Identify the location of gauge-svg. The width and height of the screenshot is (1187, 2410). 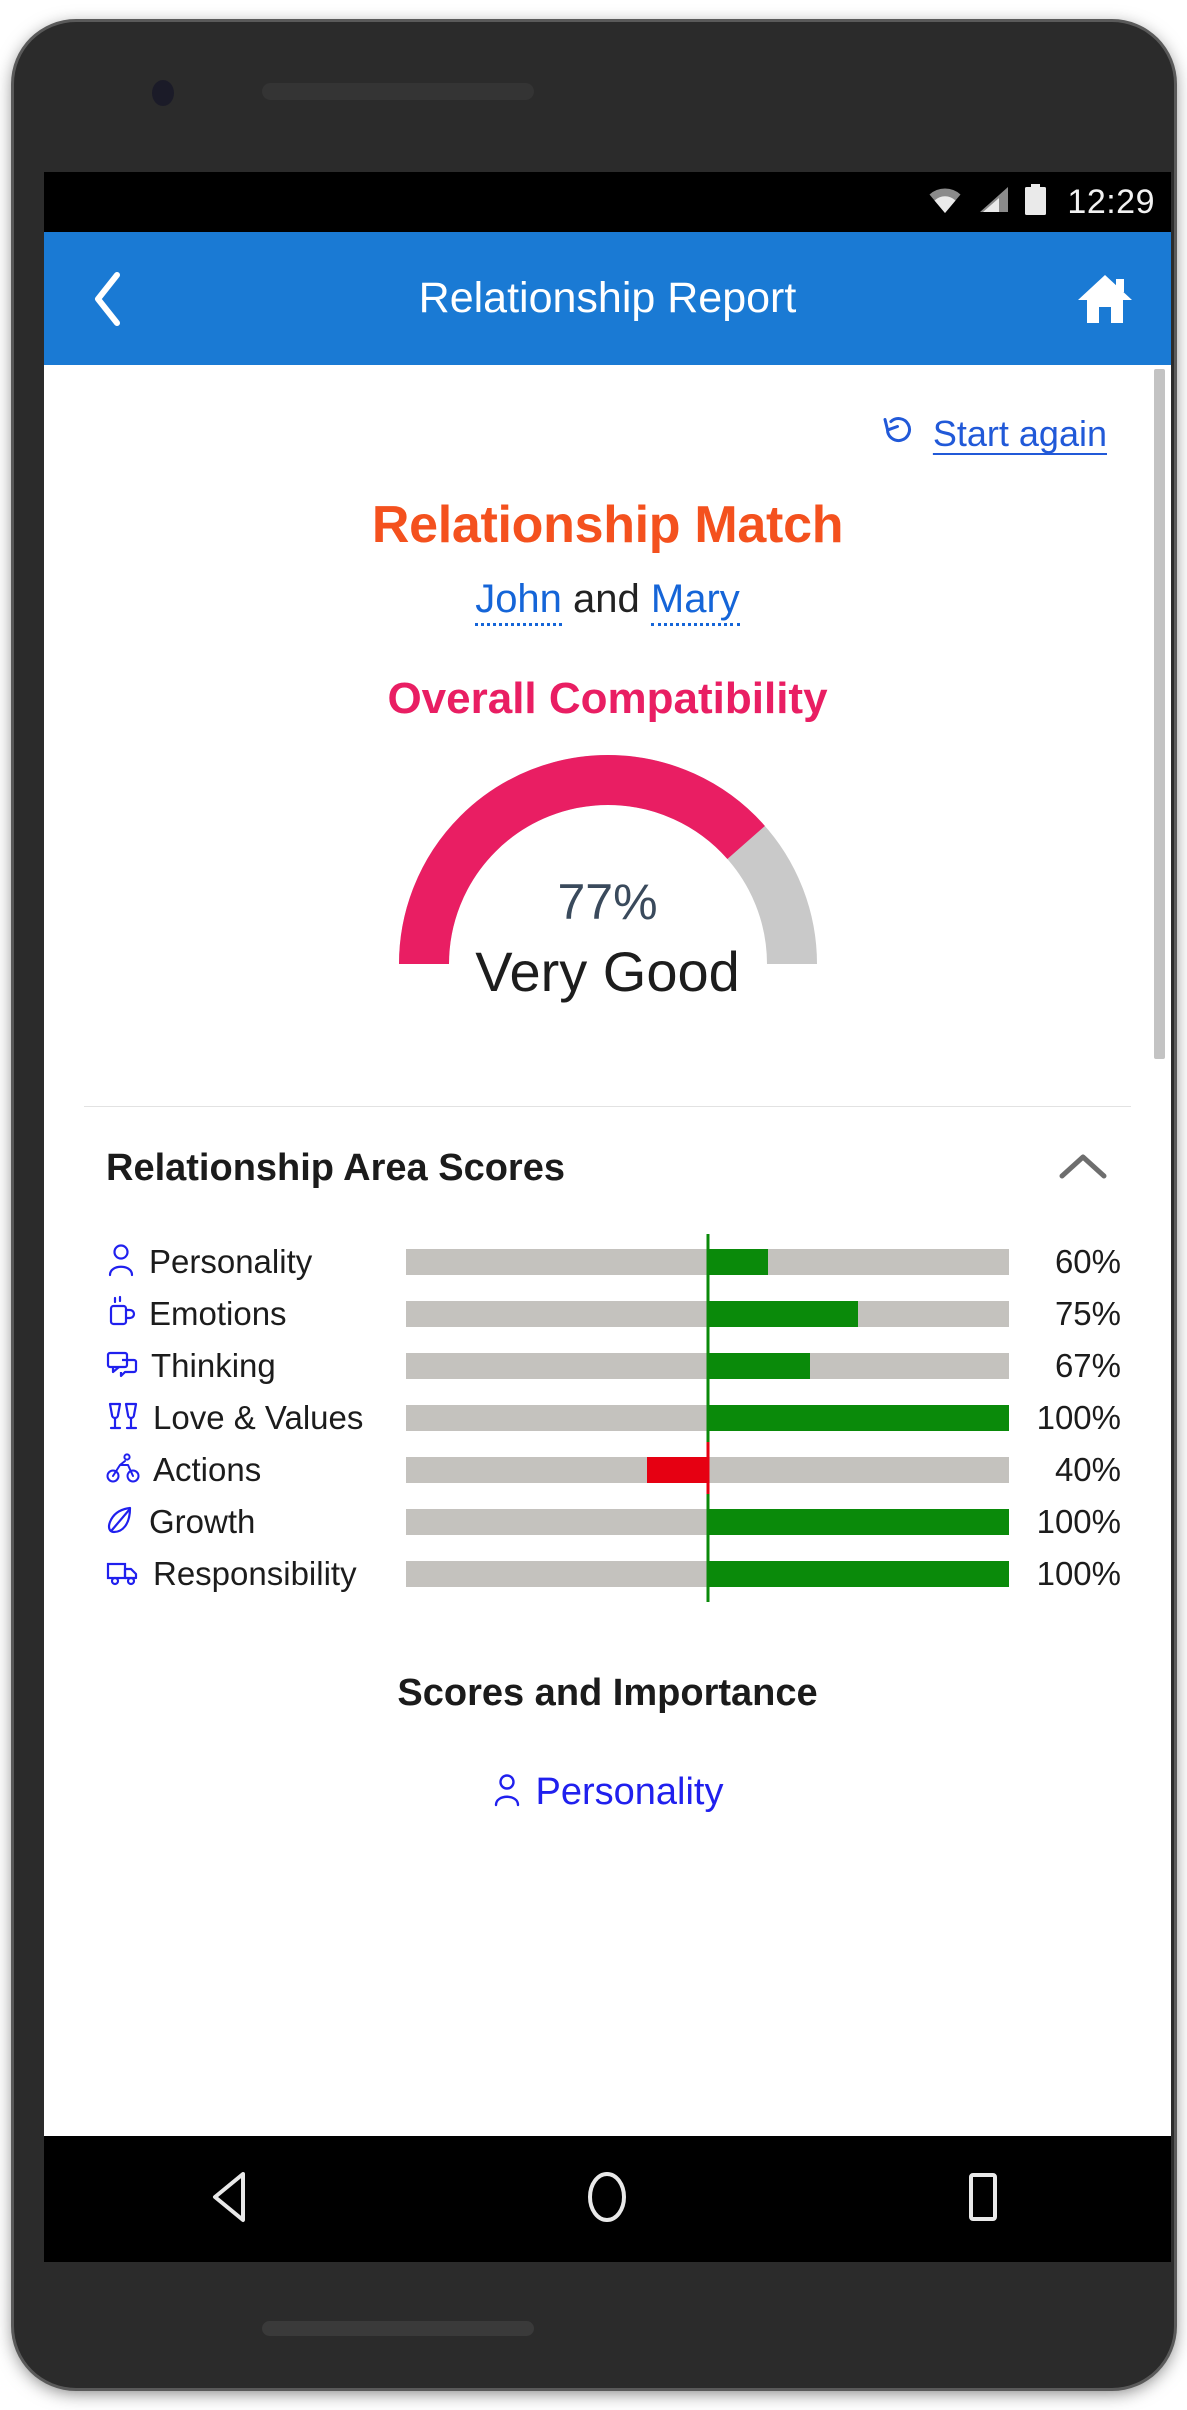
(607, 860).